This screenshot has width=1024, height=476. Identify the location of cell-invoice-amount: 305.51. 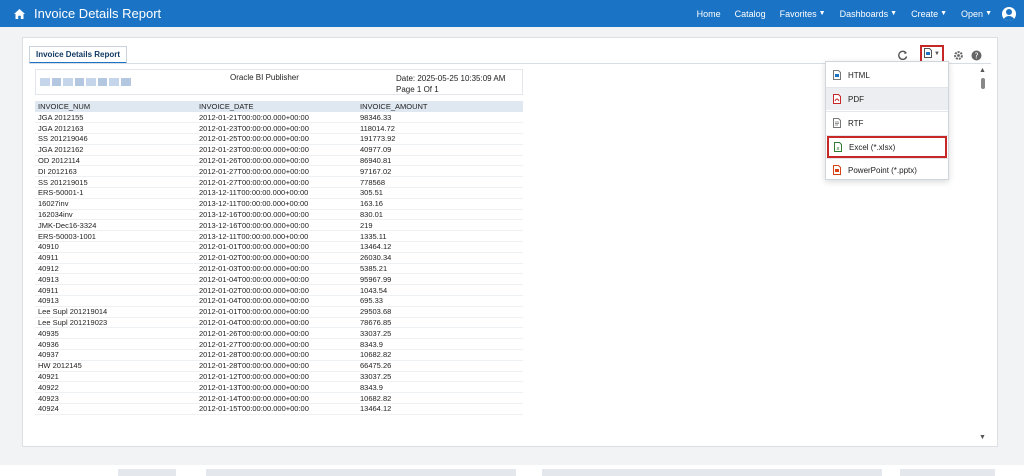
(440, 193).